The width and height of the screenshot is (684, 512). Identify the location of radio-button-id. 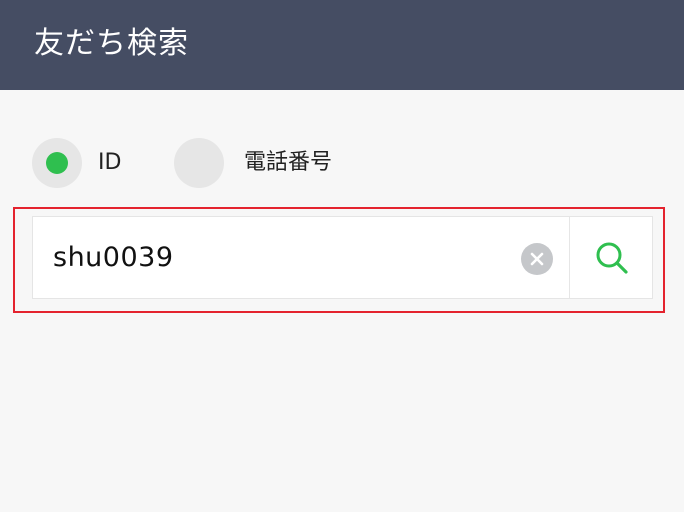
(57, 163).